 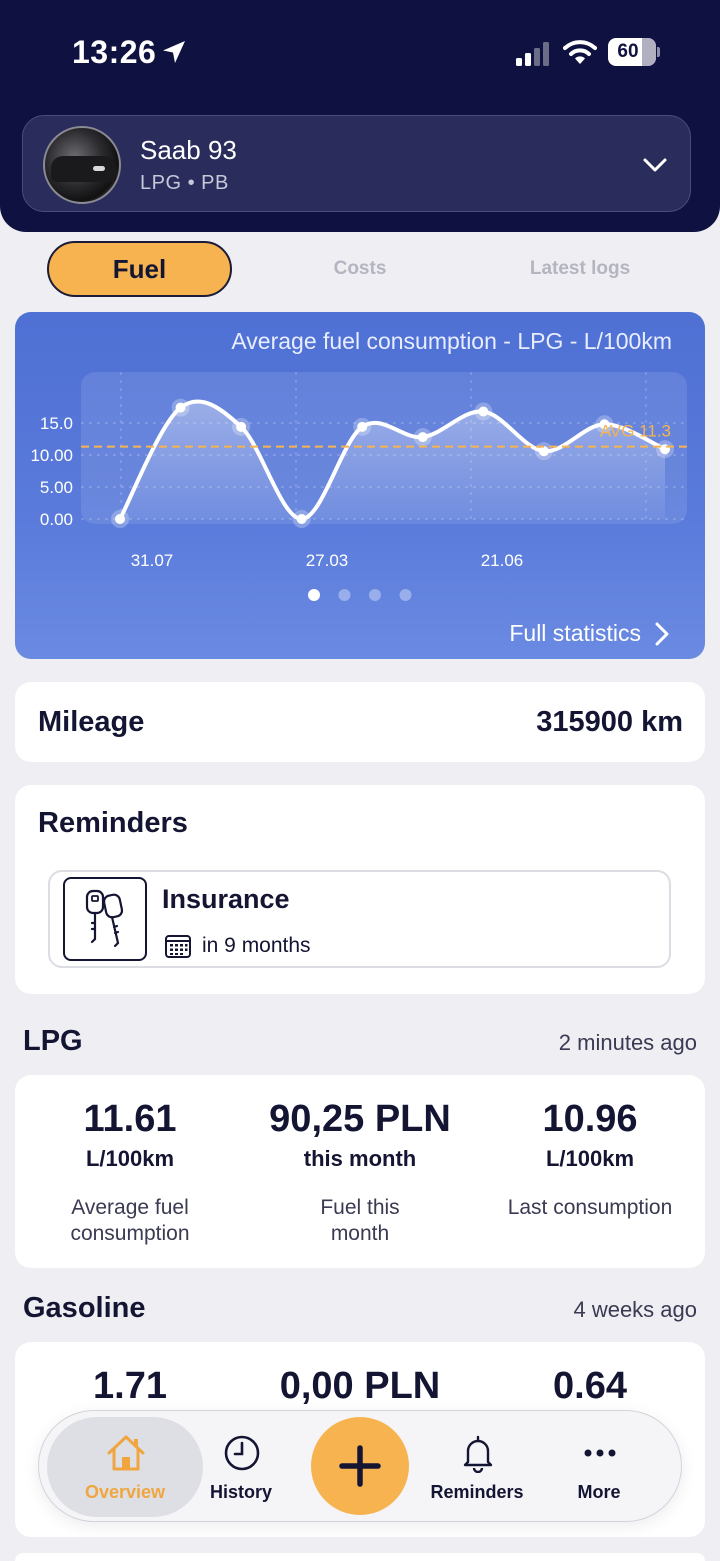 I want to click on stat-value: 0.64, so click(x=590, y=1386).